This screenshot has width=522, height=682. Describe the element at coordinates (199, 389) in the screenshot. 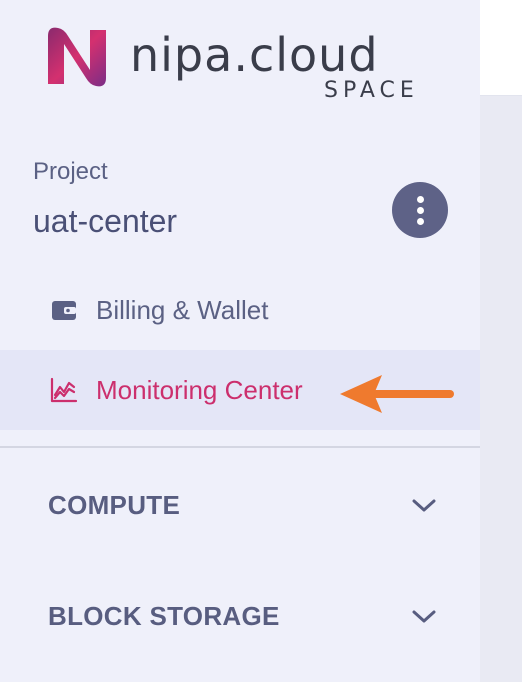

I see `sidebar-item-label: Monitoring Center` at that location.